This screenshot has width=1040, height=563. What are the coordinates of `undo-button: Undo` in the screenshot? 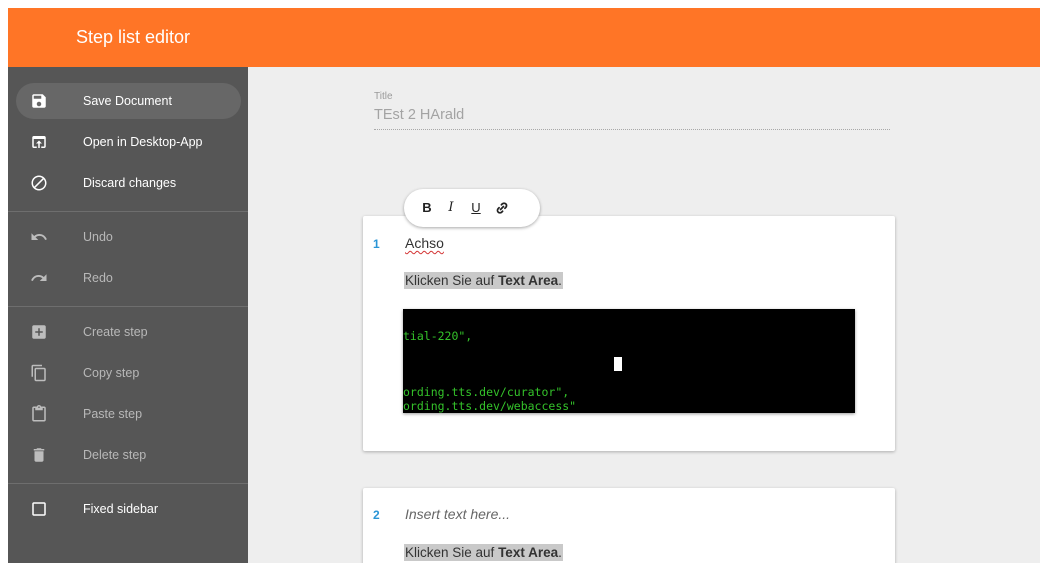 It's located at (128, 237).